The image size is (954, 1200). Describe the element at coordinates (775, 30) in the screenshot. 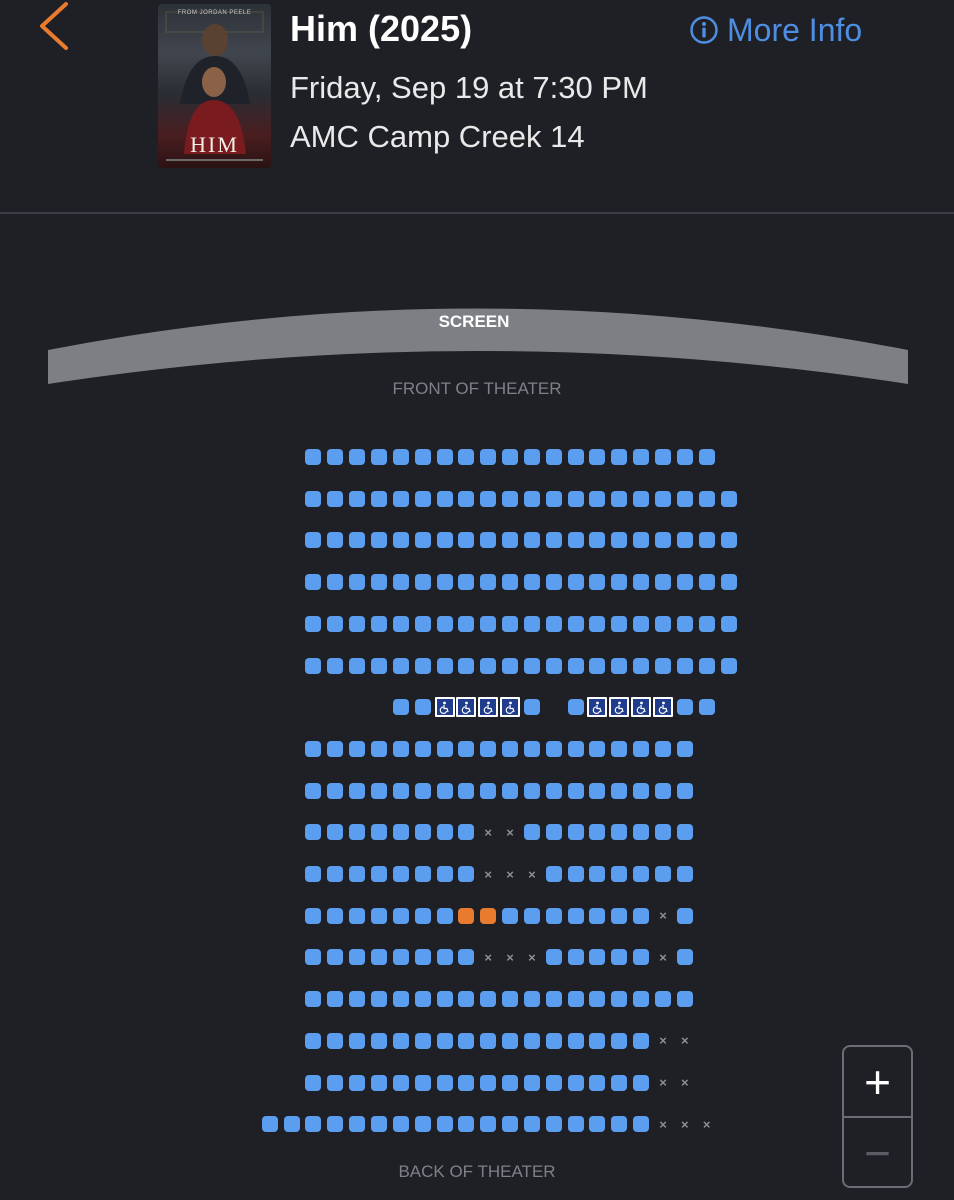

I see `more-info-button: More Info` at that location.